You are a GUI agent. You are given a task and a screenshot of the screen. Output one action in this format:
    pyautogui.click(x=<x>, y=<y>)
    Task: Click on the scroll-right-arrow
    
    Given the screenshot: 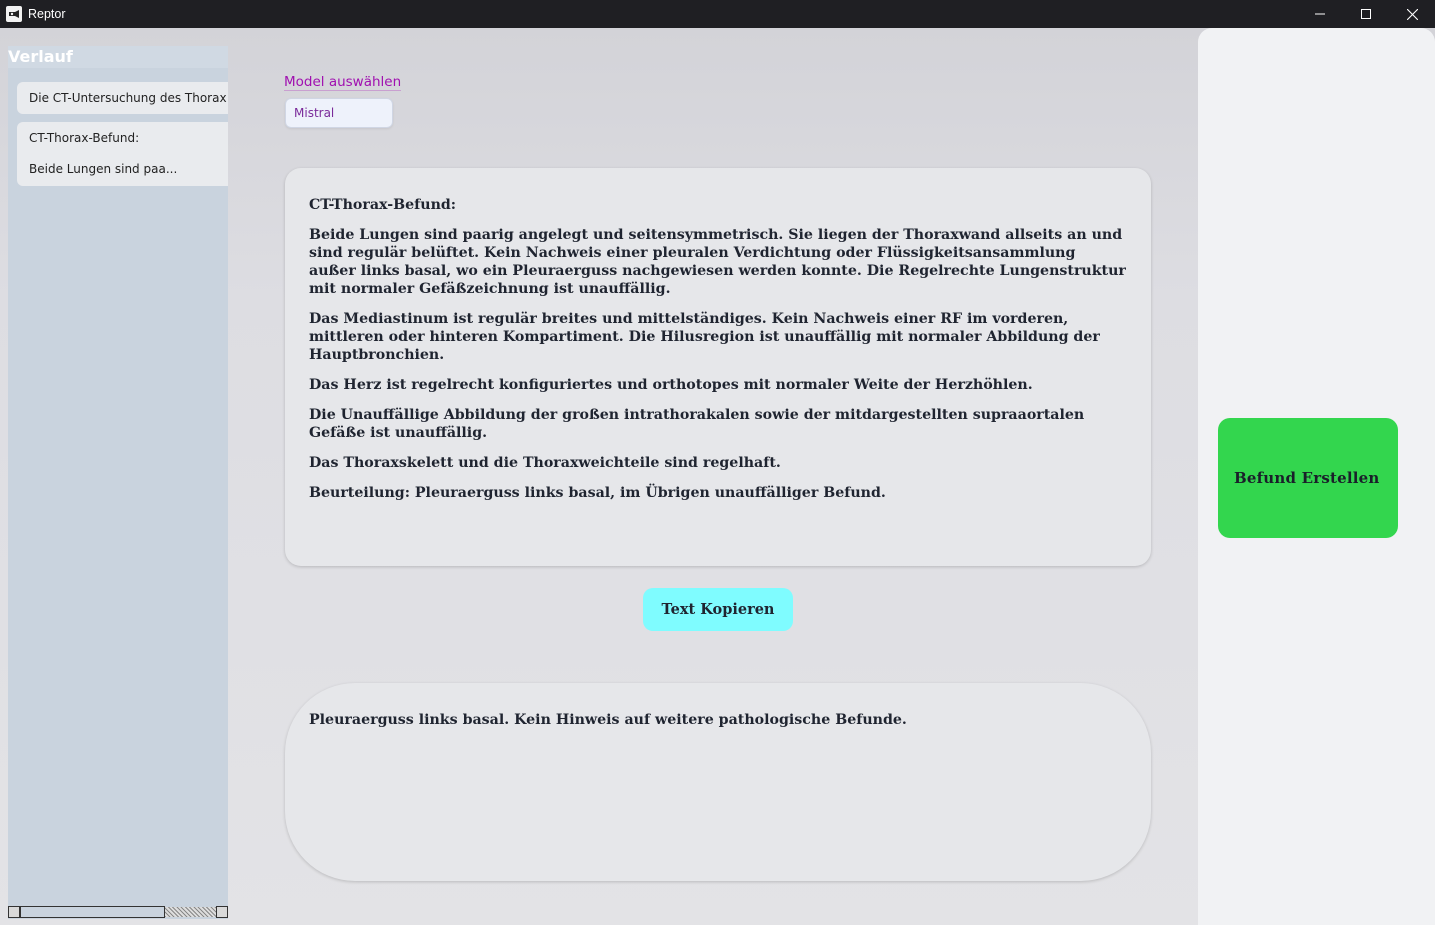 What is the action you would take?
    pyautogui.click(x=222, y=912)
    